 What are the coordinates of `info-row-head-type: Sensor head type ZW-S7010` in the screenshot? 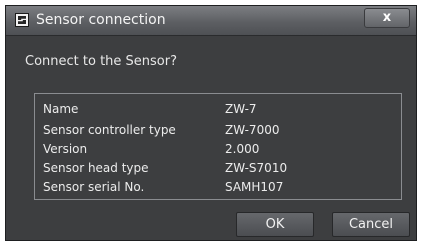 It's located at (218, 170).